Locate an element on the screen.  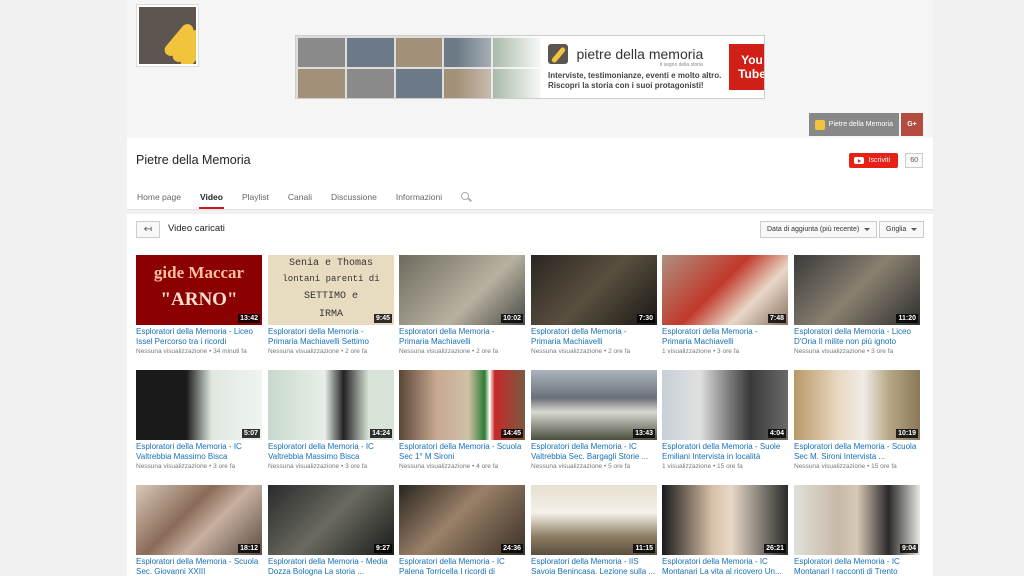
video-thumbnail: 13:43 is located at coordinates (594, 405).